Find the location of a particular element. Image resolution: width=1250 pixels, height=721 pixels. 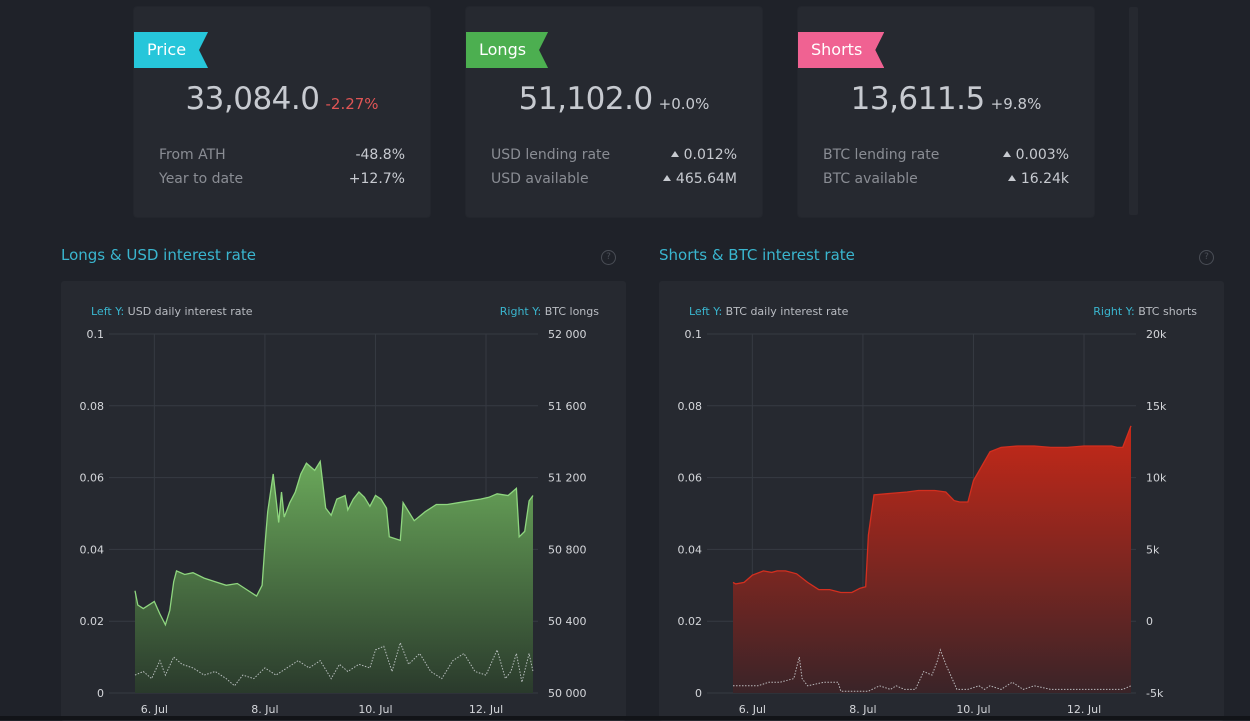

left-axis-caption: Left Y: USD daily interest rate is located at coordinates (172, 311).